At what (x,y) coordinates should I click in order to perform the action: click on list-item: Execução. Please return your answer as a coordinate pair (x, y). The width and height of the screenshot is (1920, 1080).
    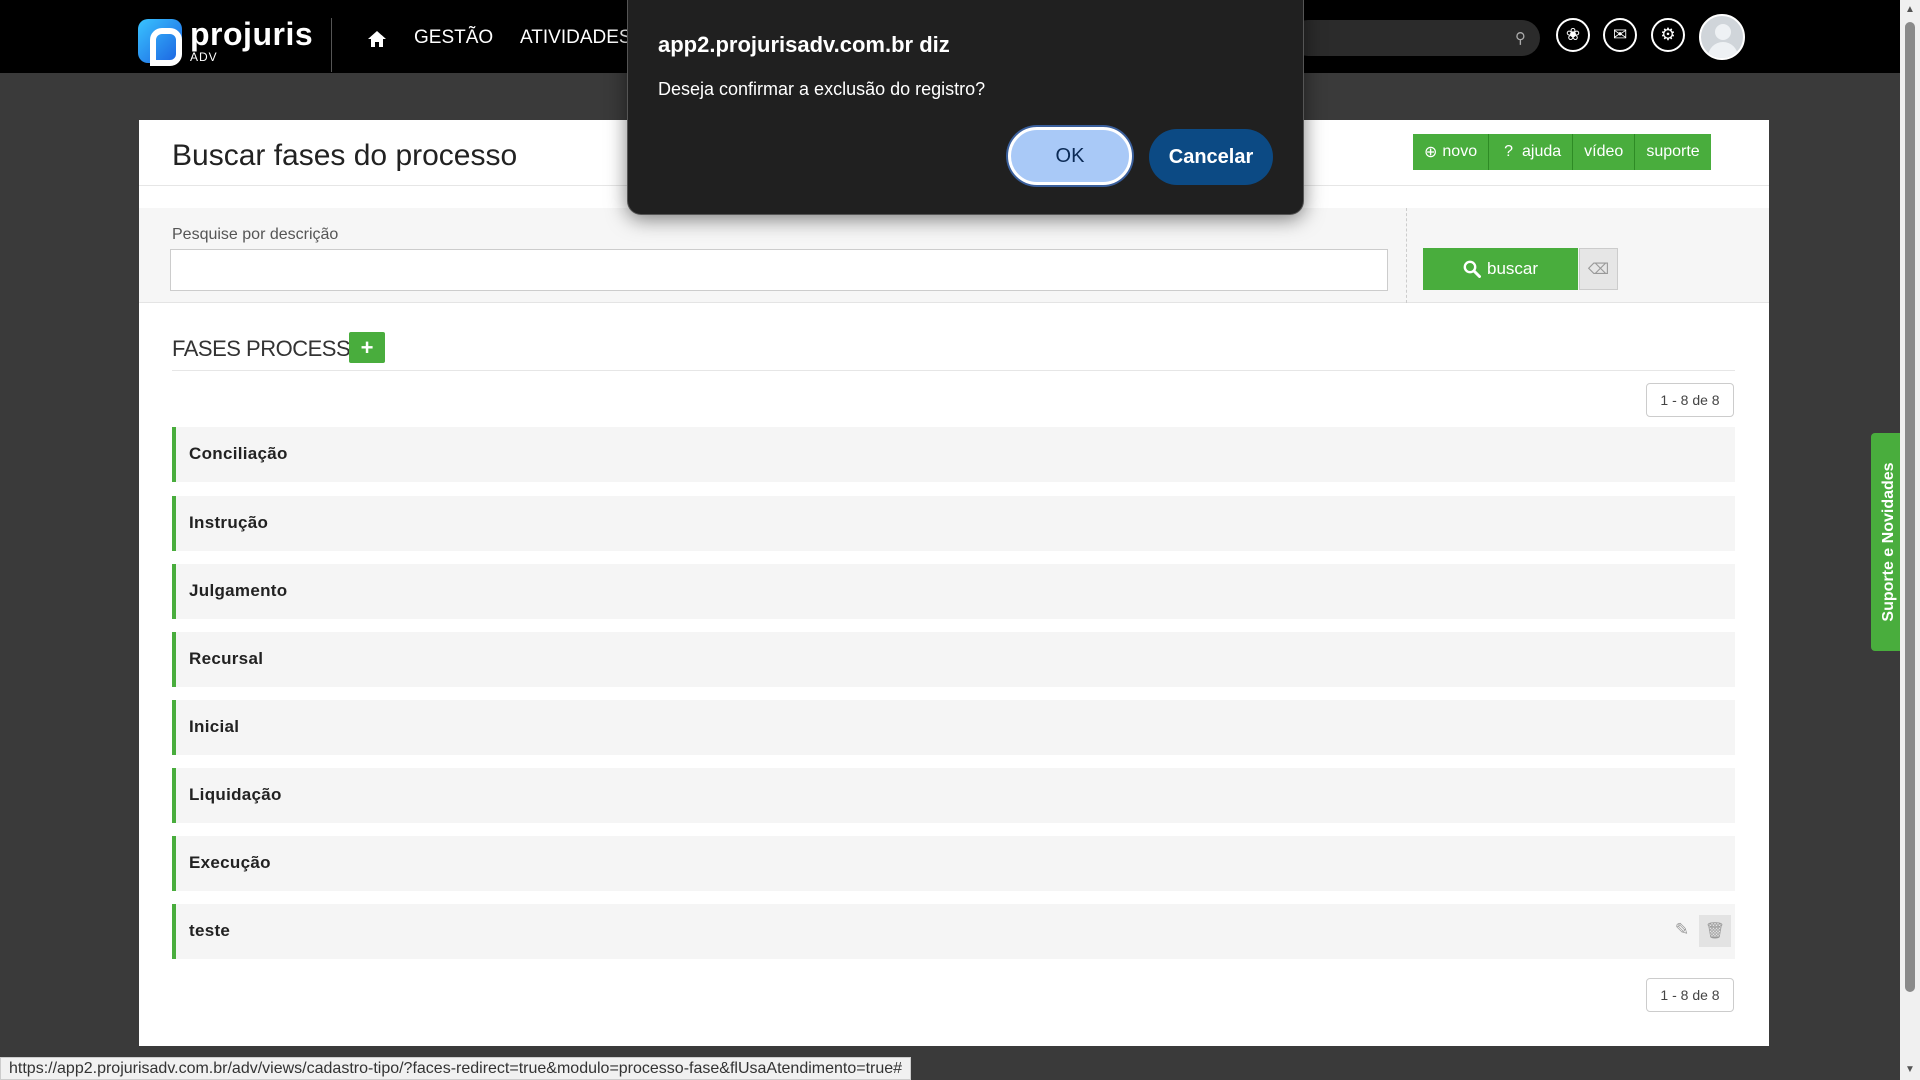
    Looking at the image, I should click on (953, 863).